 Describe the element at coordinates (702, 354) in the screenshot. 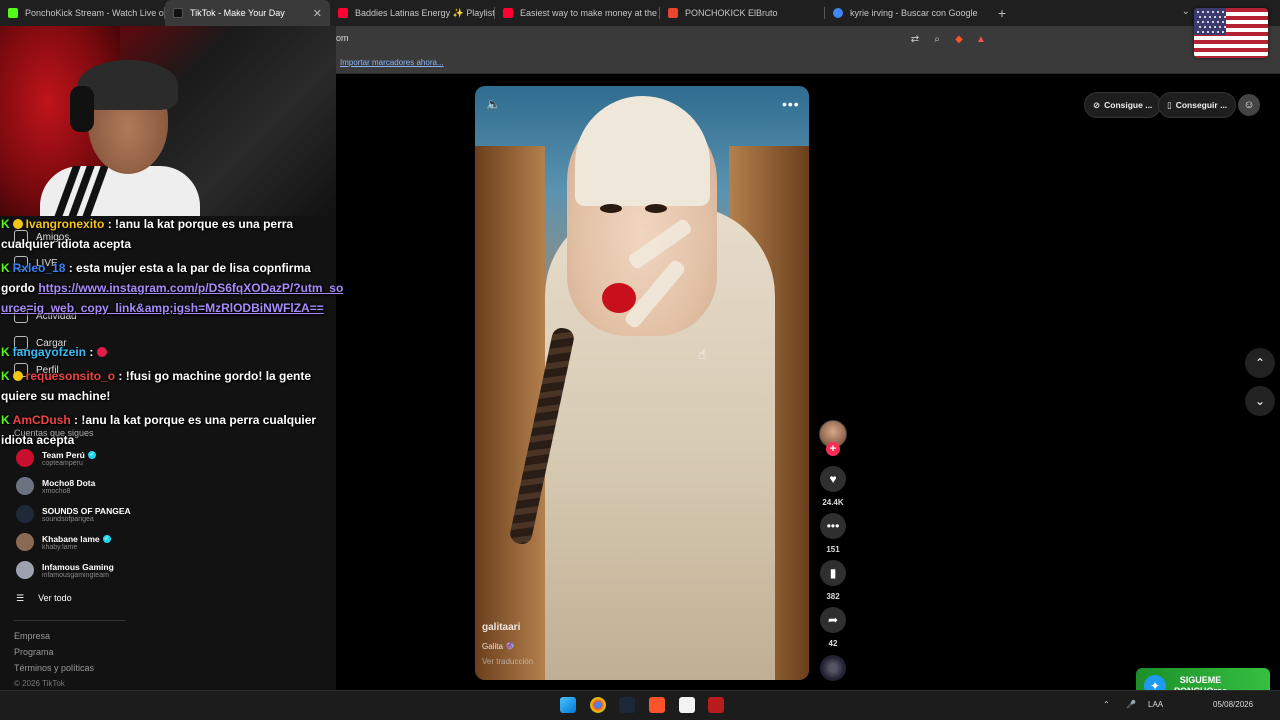

I see `mouse-cursor-icon: ☝` at that location.